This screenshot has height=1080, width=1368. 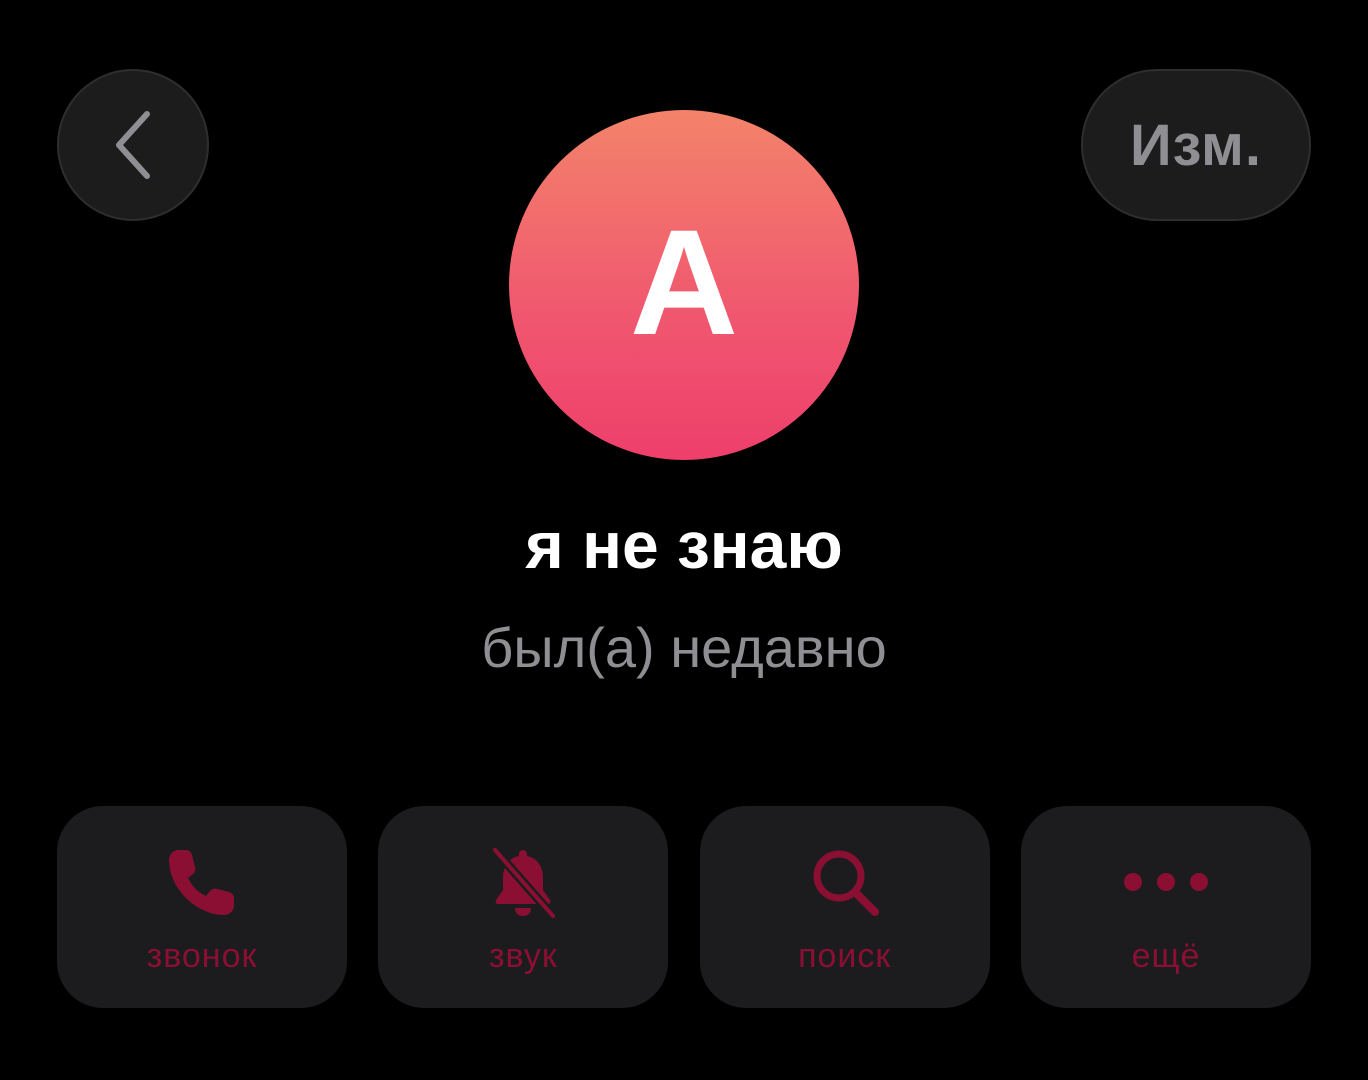 I want to click on back-button, so click(x=133, y=145).